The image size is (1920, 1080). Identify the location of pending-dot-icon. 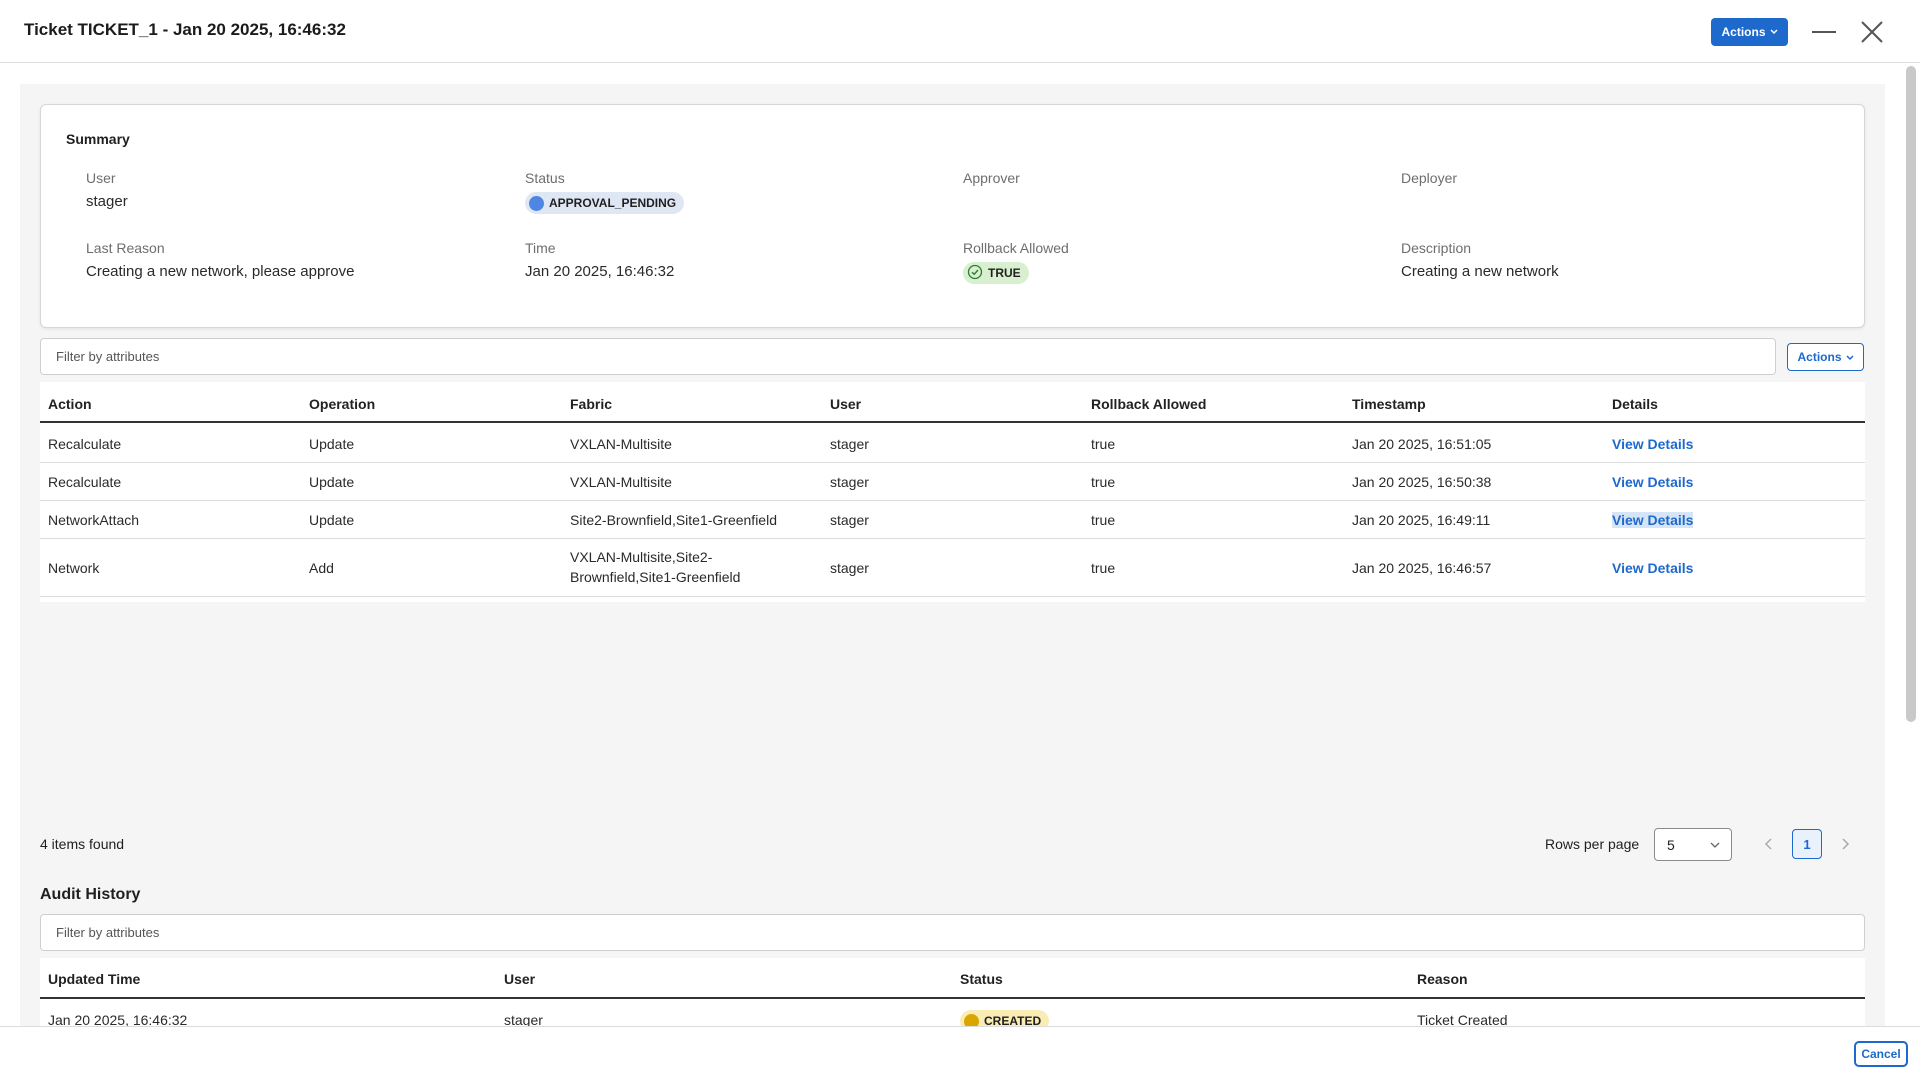
(536, 203).